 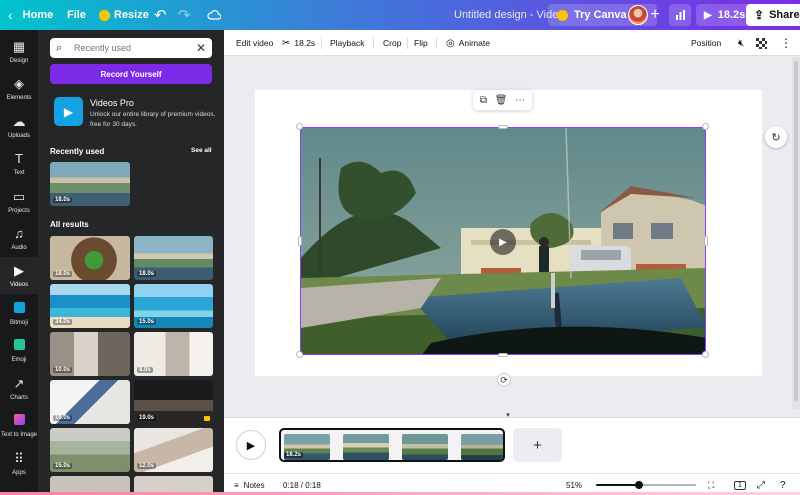 I want to click on videos-pro-title: Videos Pro, so click(x=112, y=103).